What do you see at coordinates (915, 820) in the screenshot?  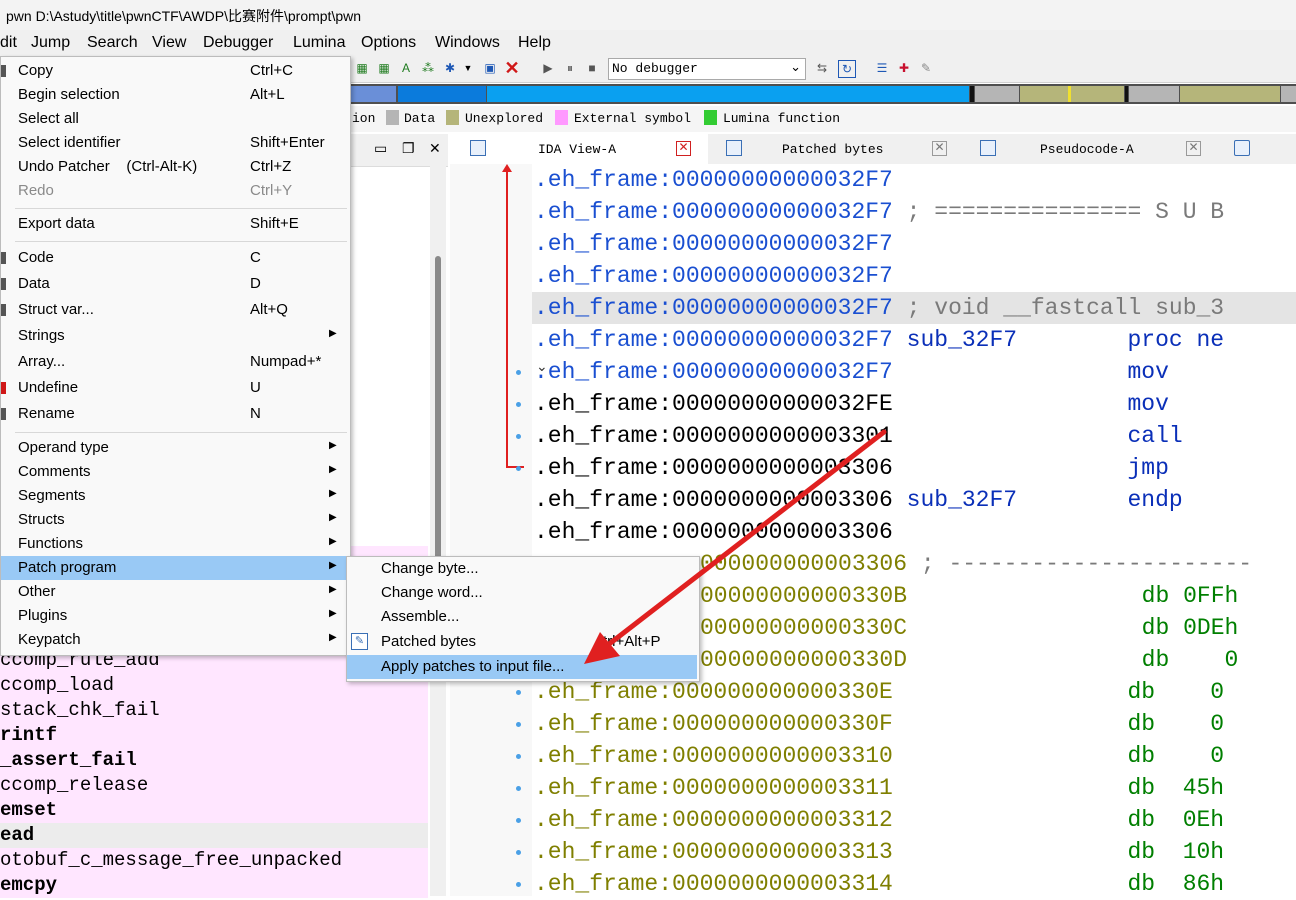 I see `disasm-line: .eh_frame:0000000000003312 db 0Eh` at bounding box center [915, 820].